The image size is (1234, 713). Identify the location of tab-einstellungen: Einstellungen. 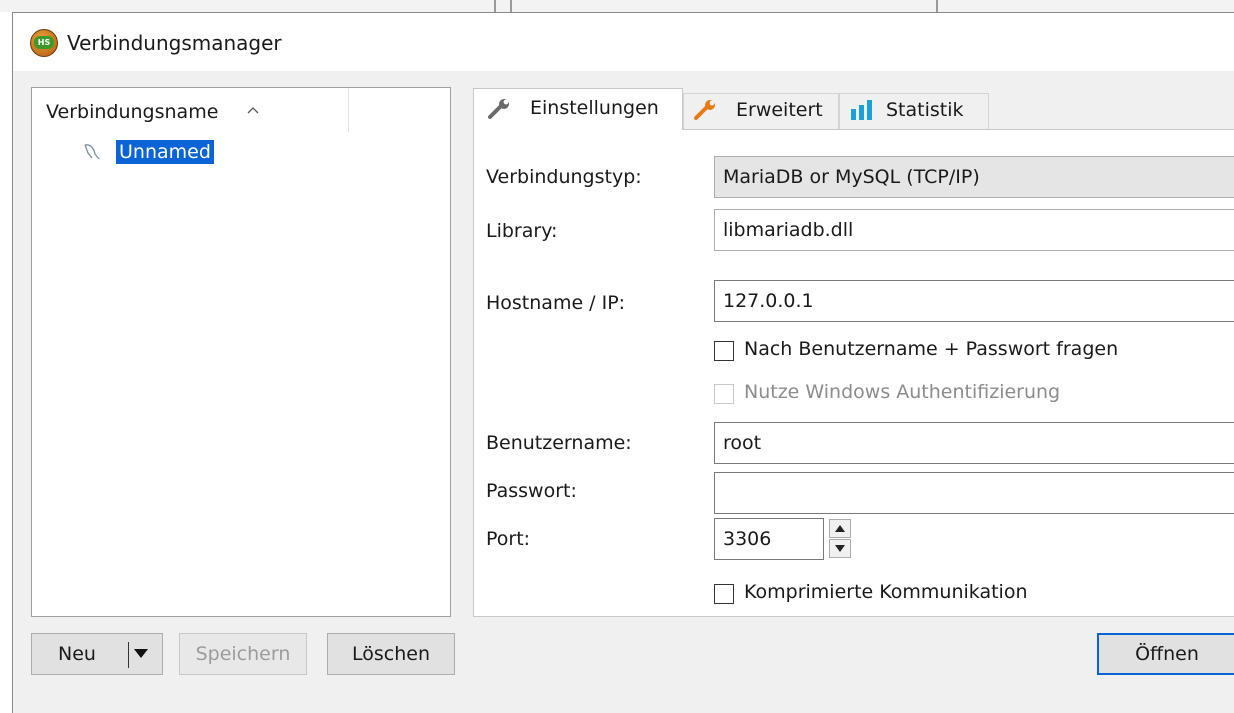
(578, 109).